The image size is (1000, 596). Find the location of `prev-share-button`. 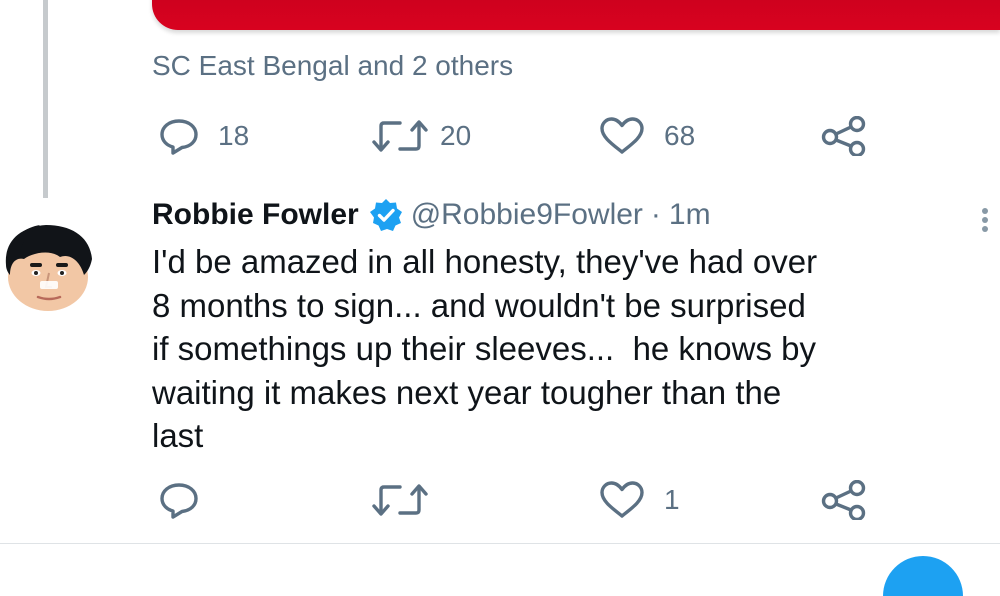

prev-share-button is located at coordinates (844, 136).